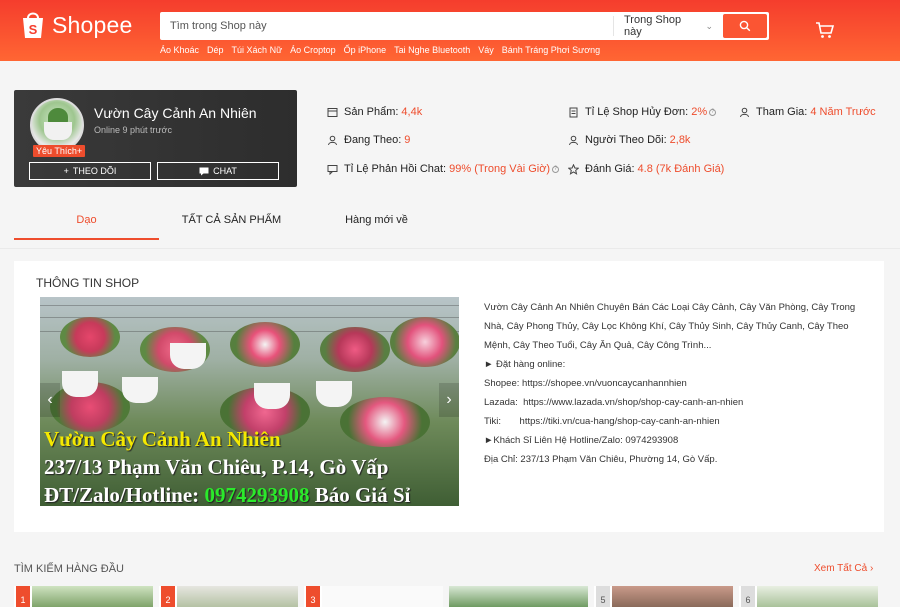 The height and width of the screenshot is (607, 900). I want to click on top-search-item: 2, so click(228, 596).